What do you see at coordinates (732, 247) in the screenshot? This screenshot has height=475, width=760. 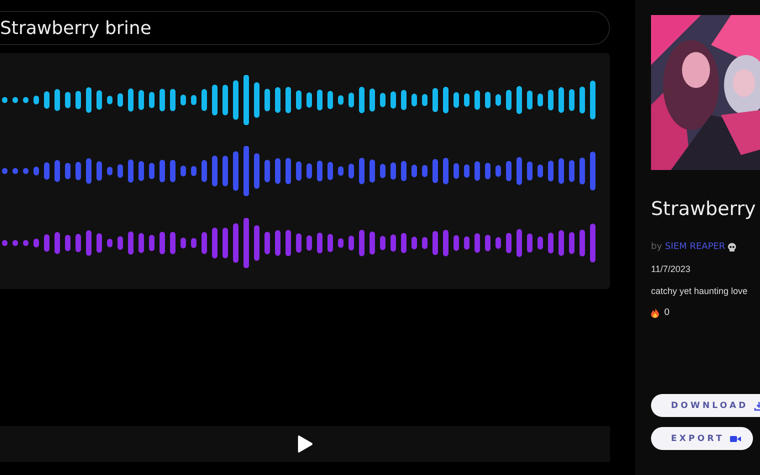 I see `skull-icon` at bounding box center [732, 247].